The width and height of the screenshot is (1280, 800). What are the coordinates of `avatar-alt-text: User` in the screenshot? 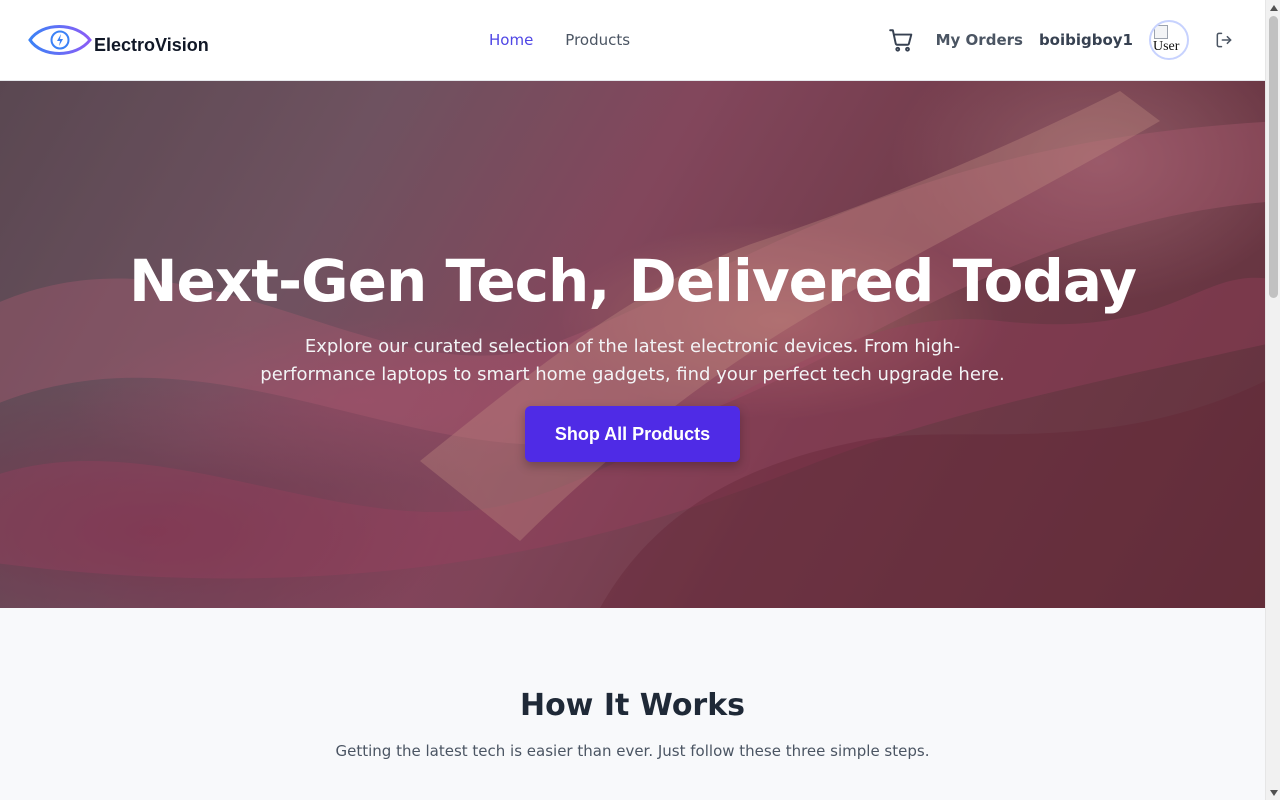 It's located at (1166, 46).